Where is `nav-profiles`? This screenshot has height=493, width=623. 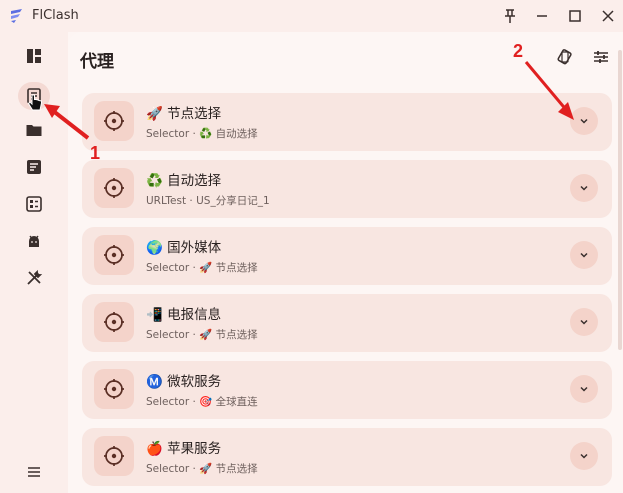 nav-profiles is located at coordinates (34, 130).